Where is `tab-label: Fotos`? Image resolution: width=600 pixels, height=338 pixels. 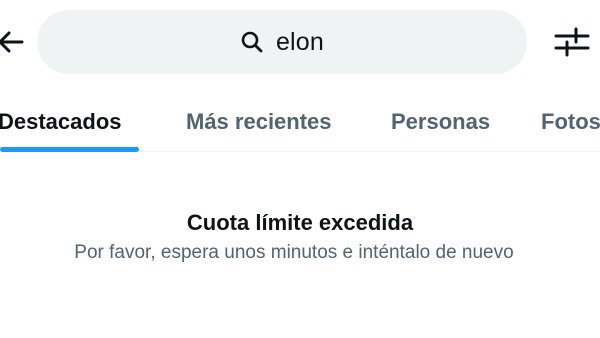
tab-label: Fotos is located at coordinates (570, 121).